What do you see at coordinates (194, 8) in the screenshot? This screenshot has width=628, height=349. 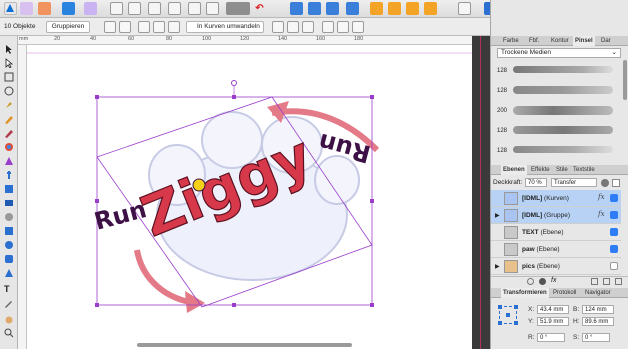 I see `insert-icon` at bounding box center [194, 8].